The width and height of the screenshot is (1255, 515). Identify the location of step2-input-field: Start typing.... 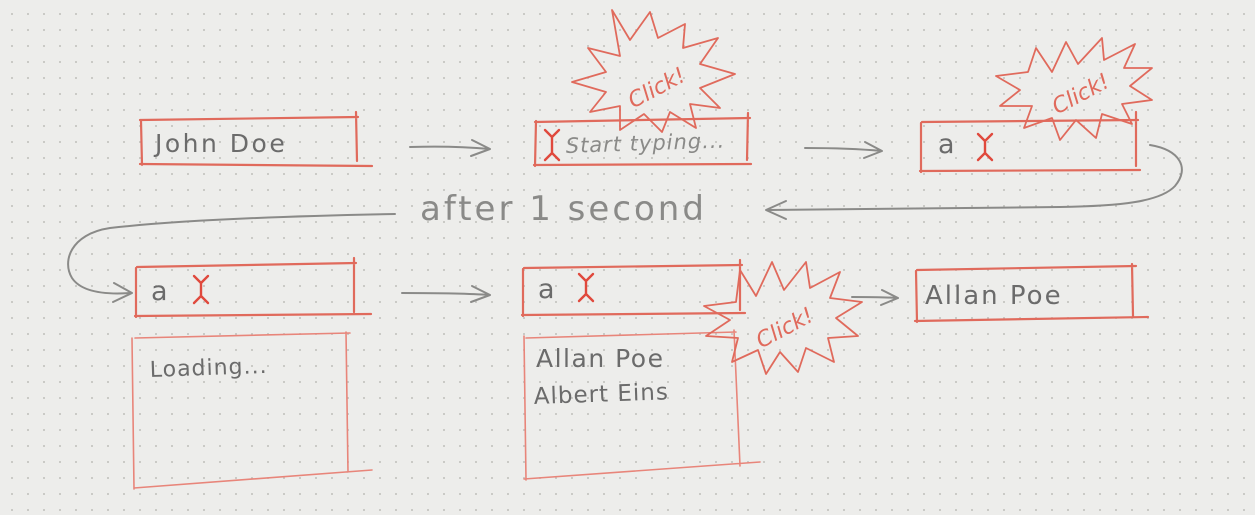
(642, 139).